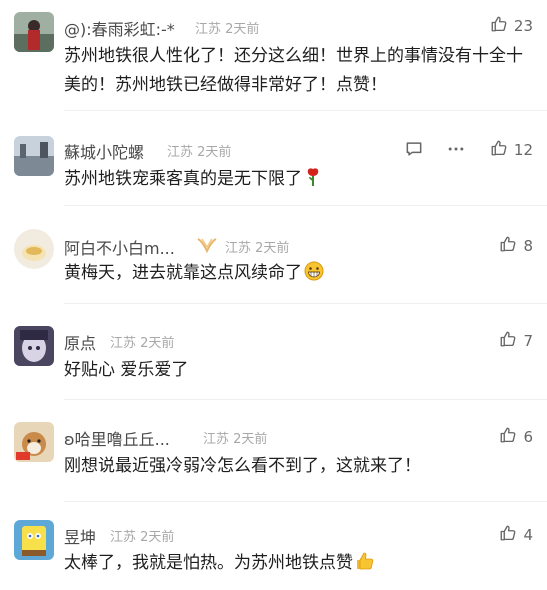  I want to click on like-count: 12, so click(523, 150).